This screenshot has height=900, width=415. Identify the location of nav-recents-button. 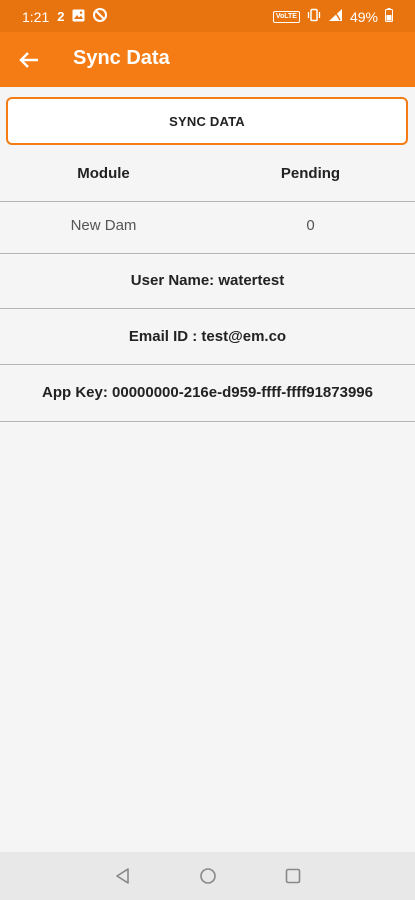
(293, 876).